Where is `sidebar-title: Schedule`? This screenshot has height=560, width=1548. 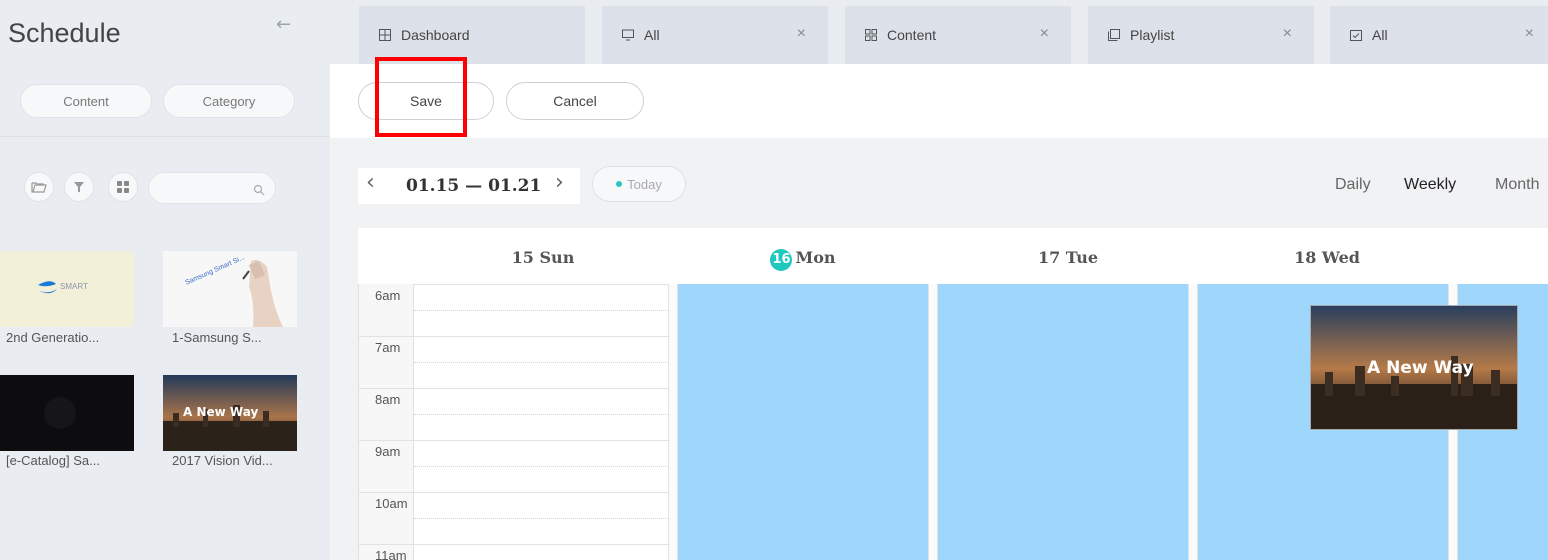
sidebar-title: Schedule is located at coordinates (64, 33).